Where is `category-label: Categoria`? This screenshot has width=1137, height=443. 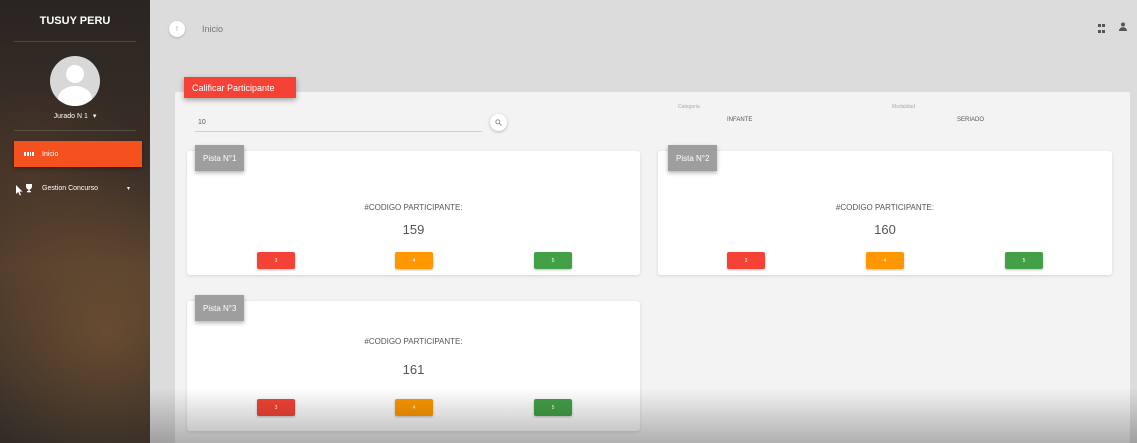 category-label: Categoria is located at coordinates (689, 107).